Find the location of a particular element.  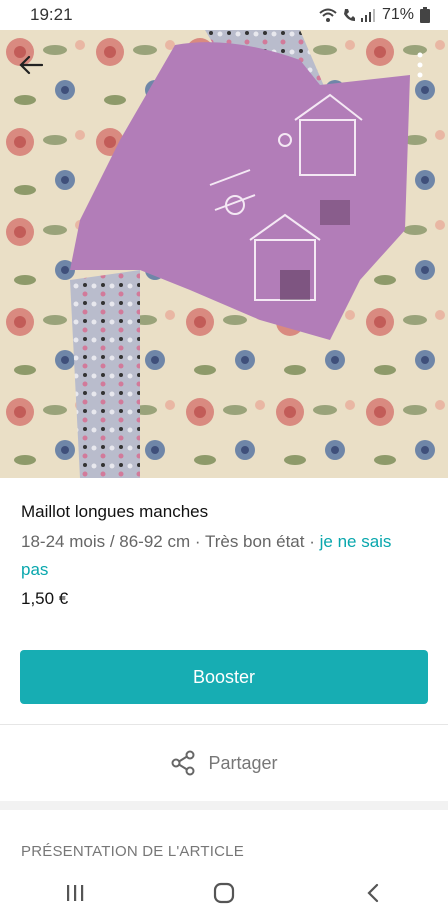

nav-back-button is located at coordinates (373, 893).